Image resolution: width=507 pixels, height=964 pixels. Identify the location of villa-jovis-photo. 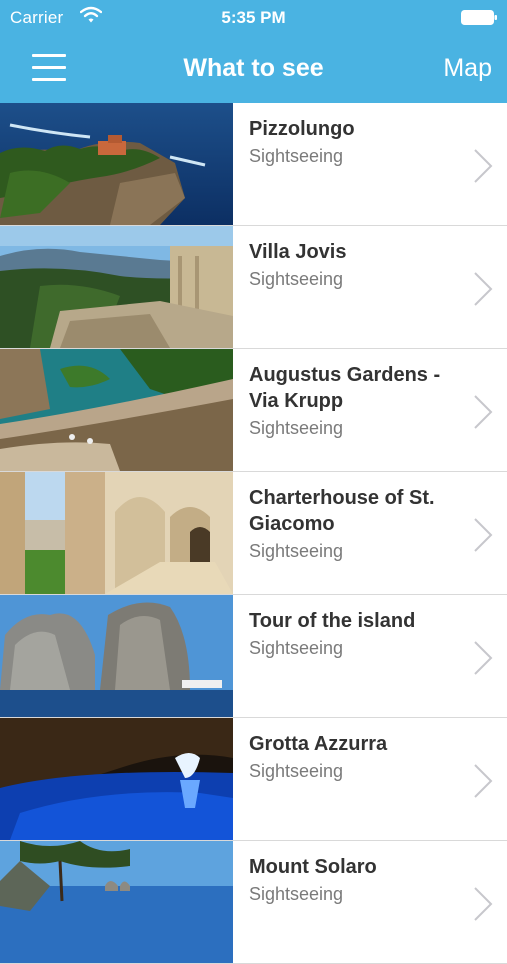
(116, 287).